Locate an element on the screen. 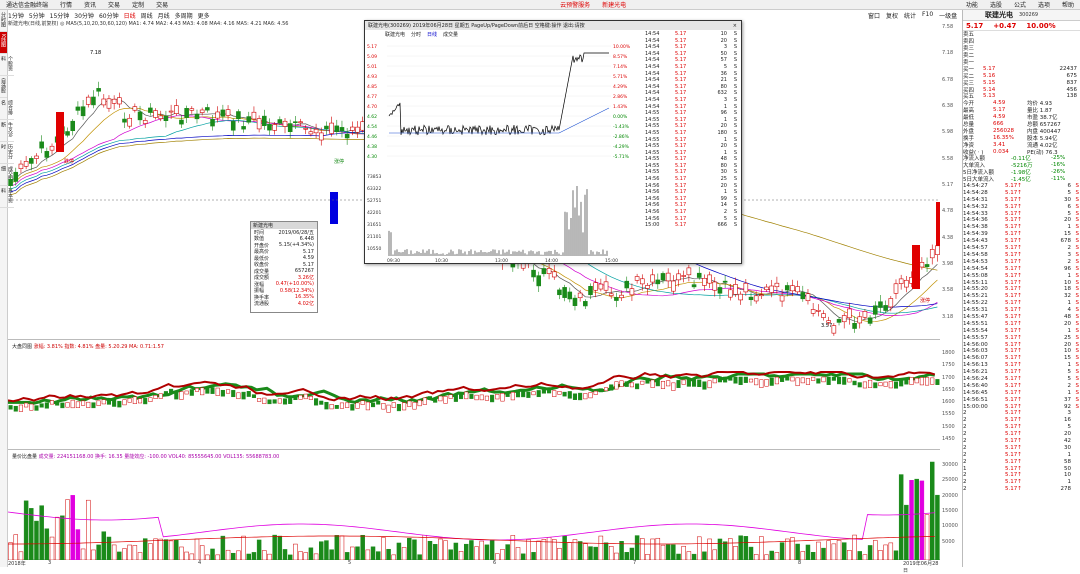 Image resolution: width=1080 pixels, height=574 pixels. tab-30min: 30分钟 is located at coordinates (84, 15).